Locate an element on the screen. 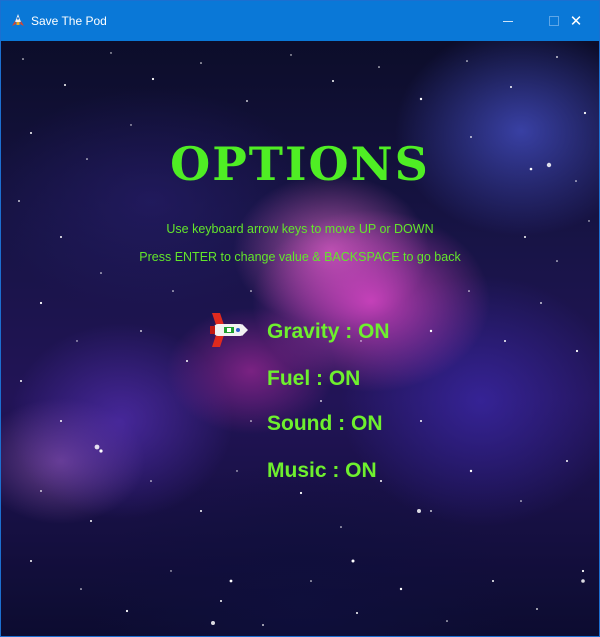 This screenshot has height=637, width=600. title-bar: Save The Pod ✕ is located at coordinates (300, 21).